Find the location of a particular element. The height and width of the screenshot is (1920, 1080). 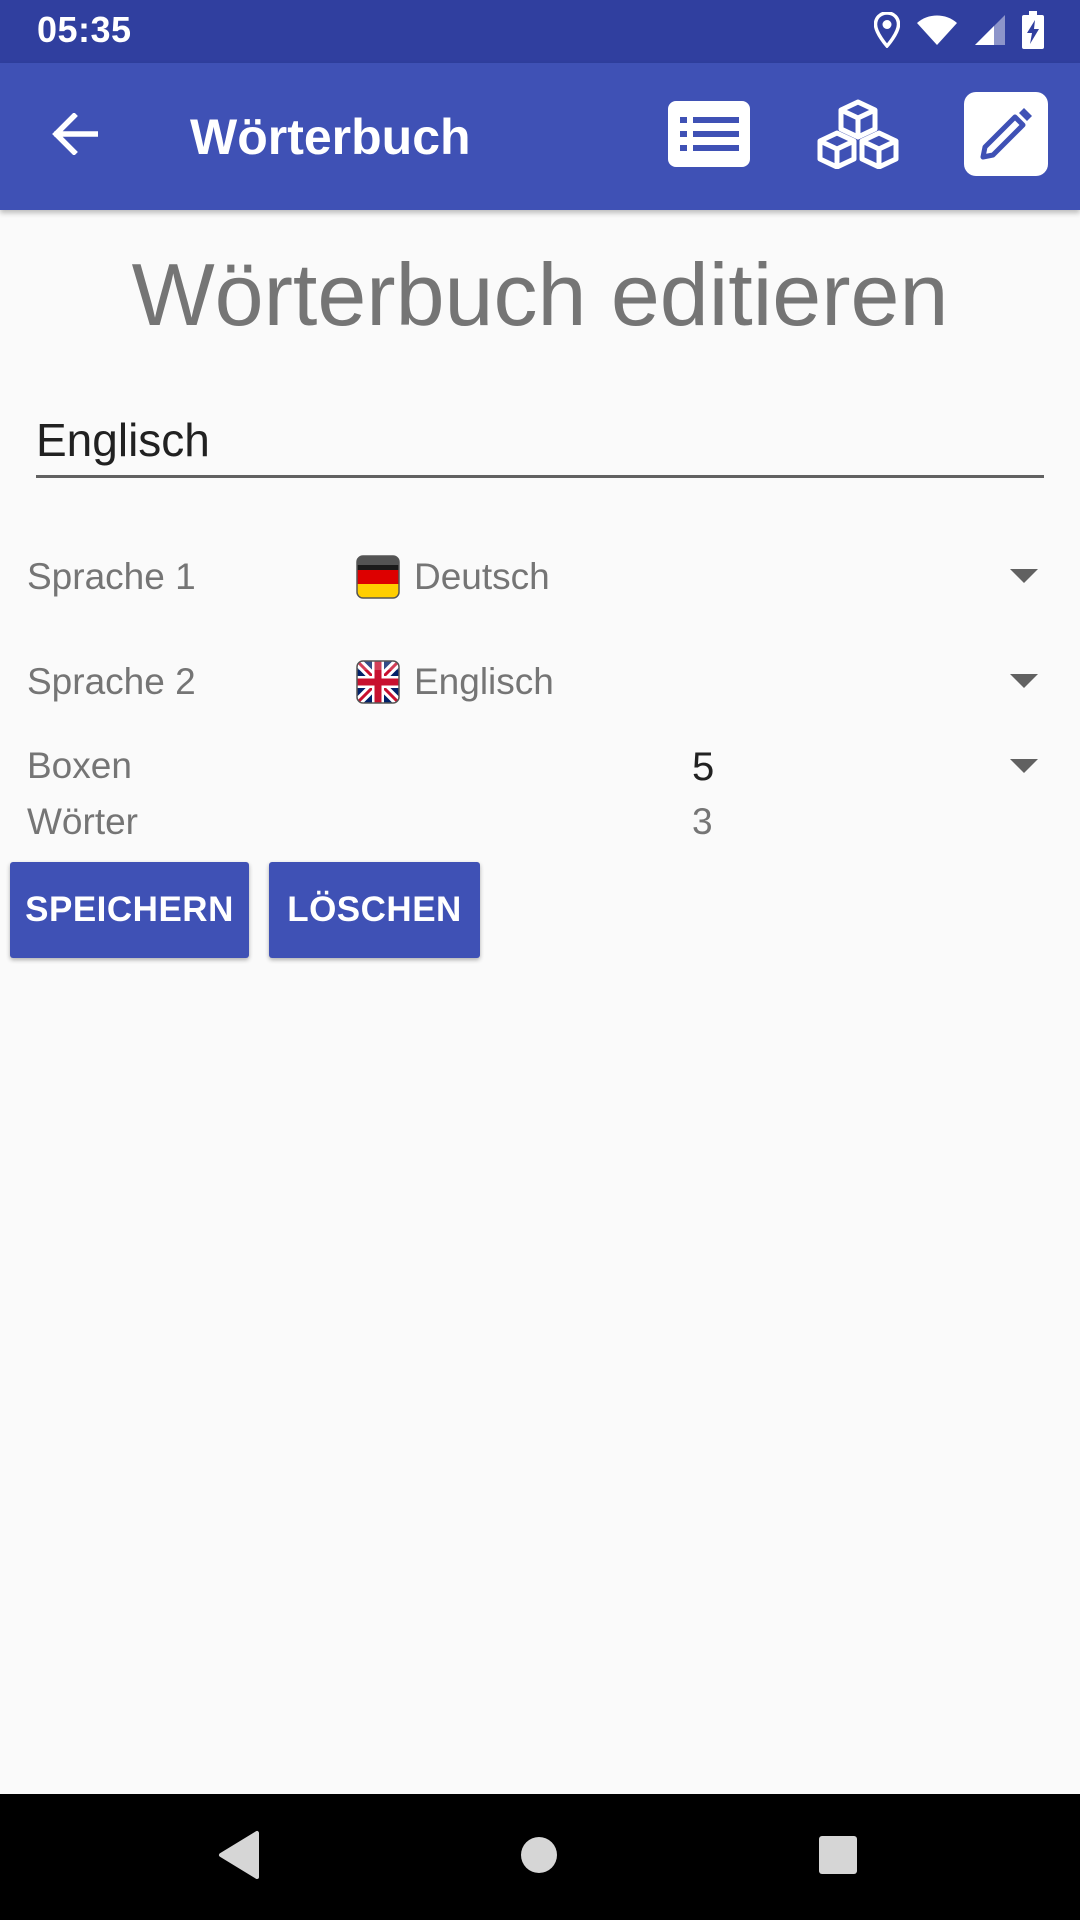

cell-signal-icon is located at coordinates (990, 32).